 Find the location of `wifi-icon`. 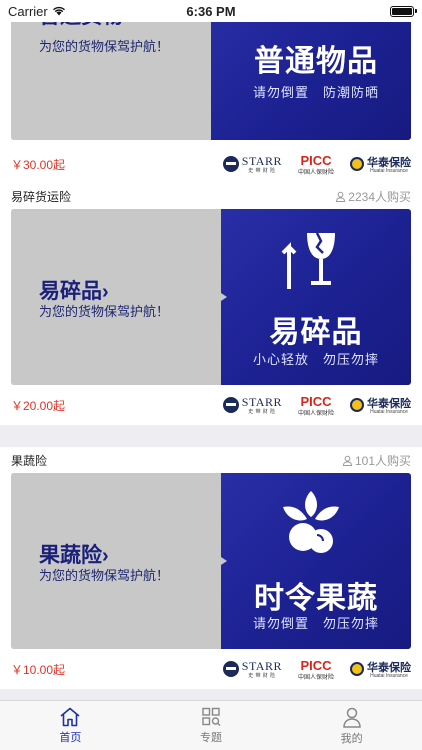

wifi-icon is located at coordinates (58, 11).